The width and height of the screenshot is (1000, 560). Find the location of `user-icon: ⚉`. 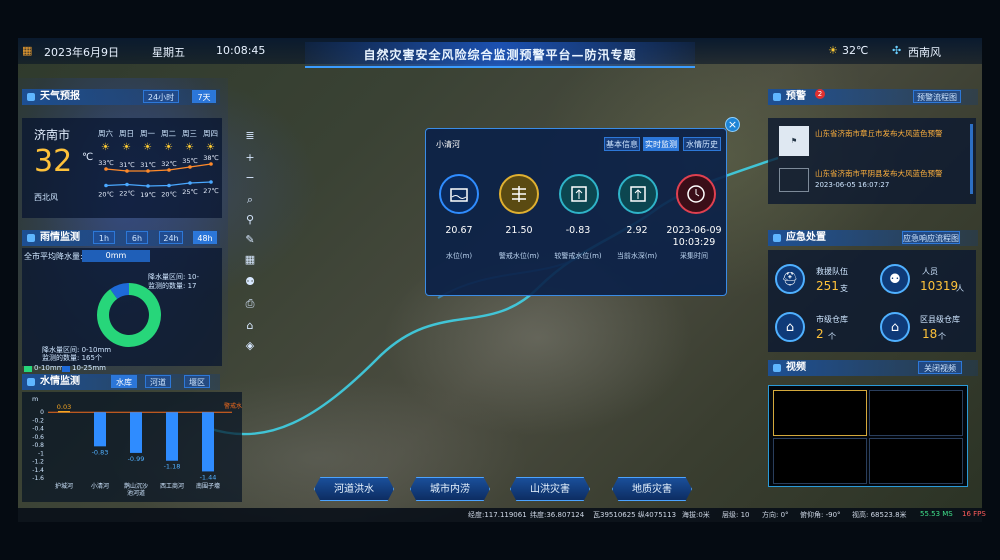

user-icon: ⚉ is located at coordinates (250, 282).